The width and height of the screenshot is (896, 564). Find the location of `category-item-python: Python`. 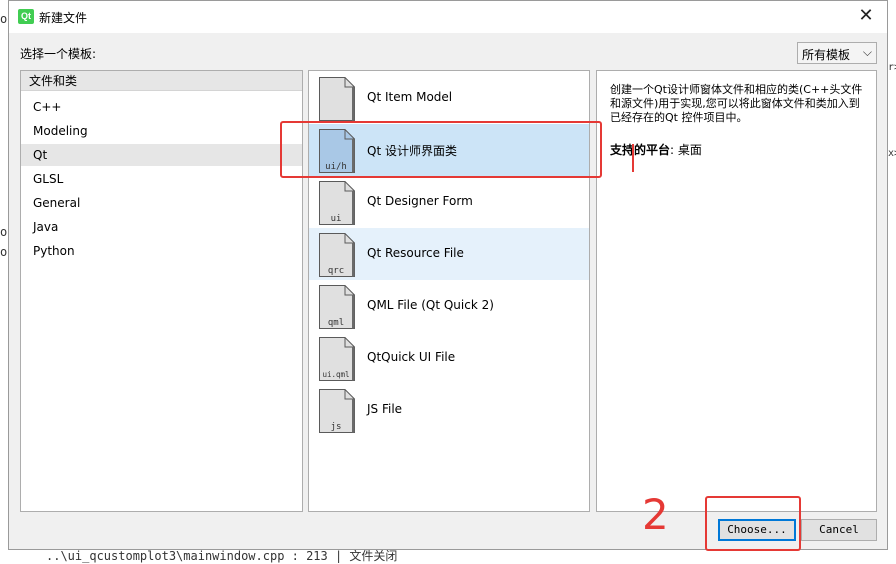

category-item-python: Python is located at coordinates (161, 251).